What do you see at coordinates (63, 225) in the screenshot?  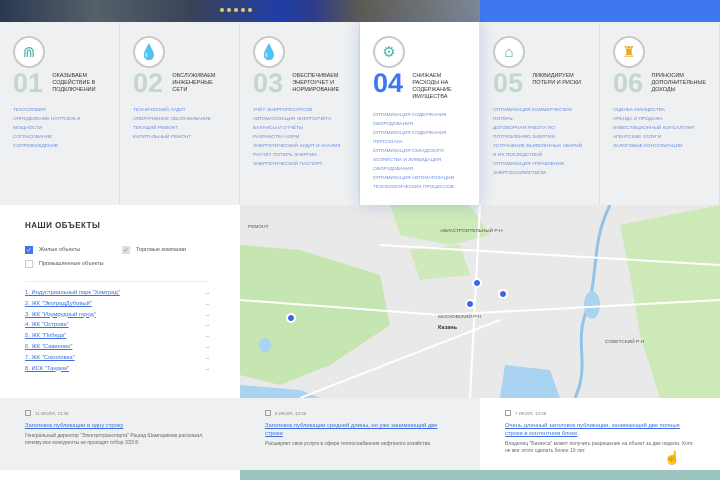 I see `objects-title: Наши объекты` at bounding box center [63, 225].